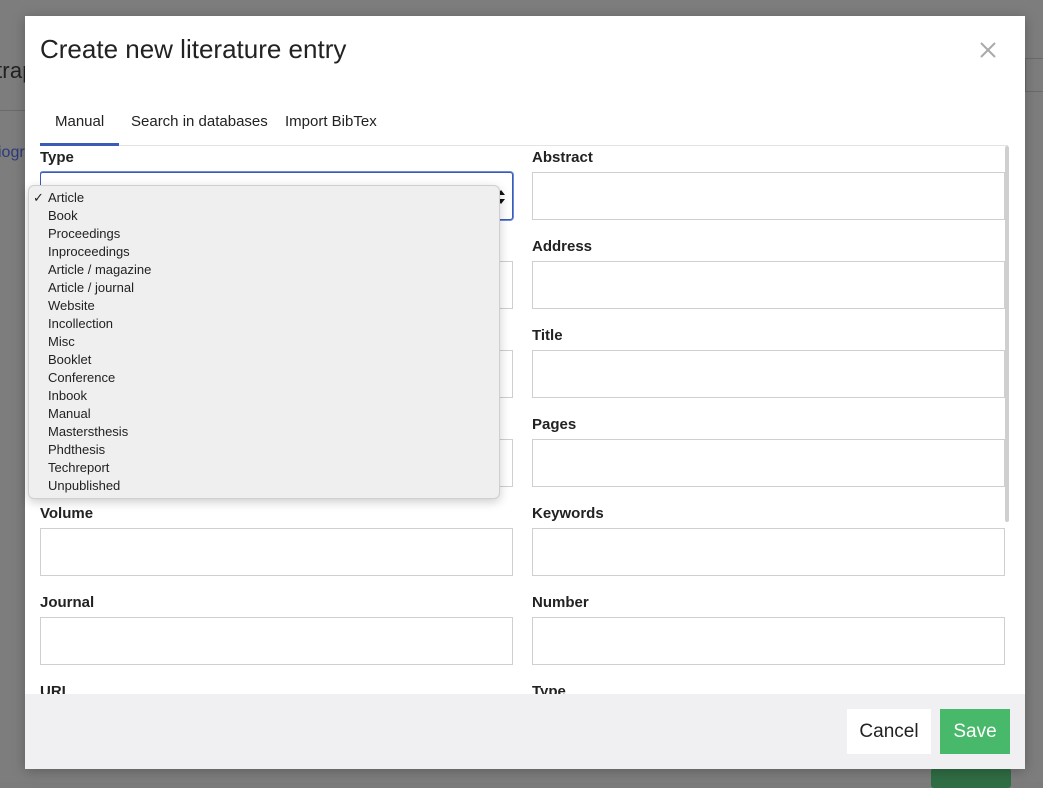 This screenshot has height=788, width=1043. What do you see at coordinates (264, 306) in the screenshot?
I see `dropdown-option-website: Website` at bounding box center [264, 306].